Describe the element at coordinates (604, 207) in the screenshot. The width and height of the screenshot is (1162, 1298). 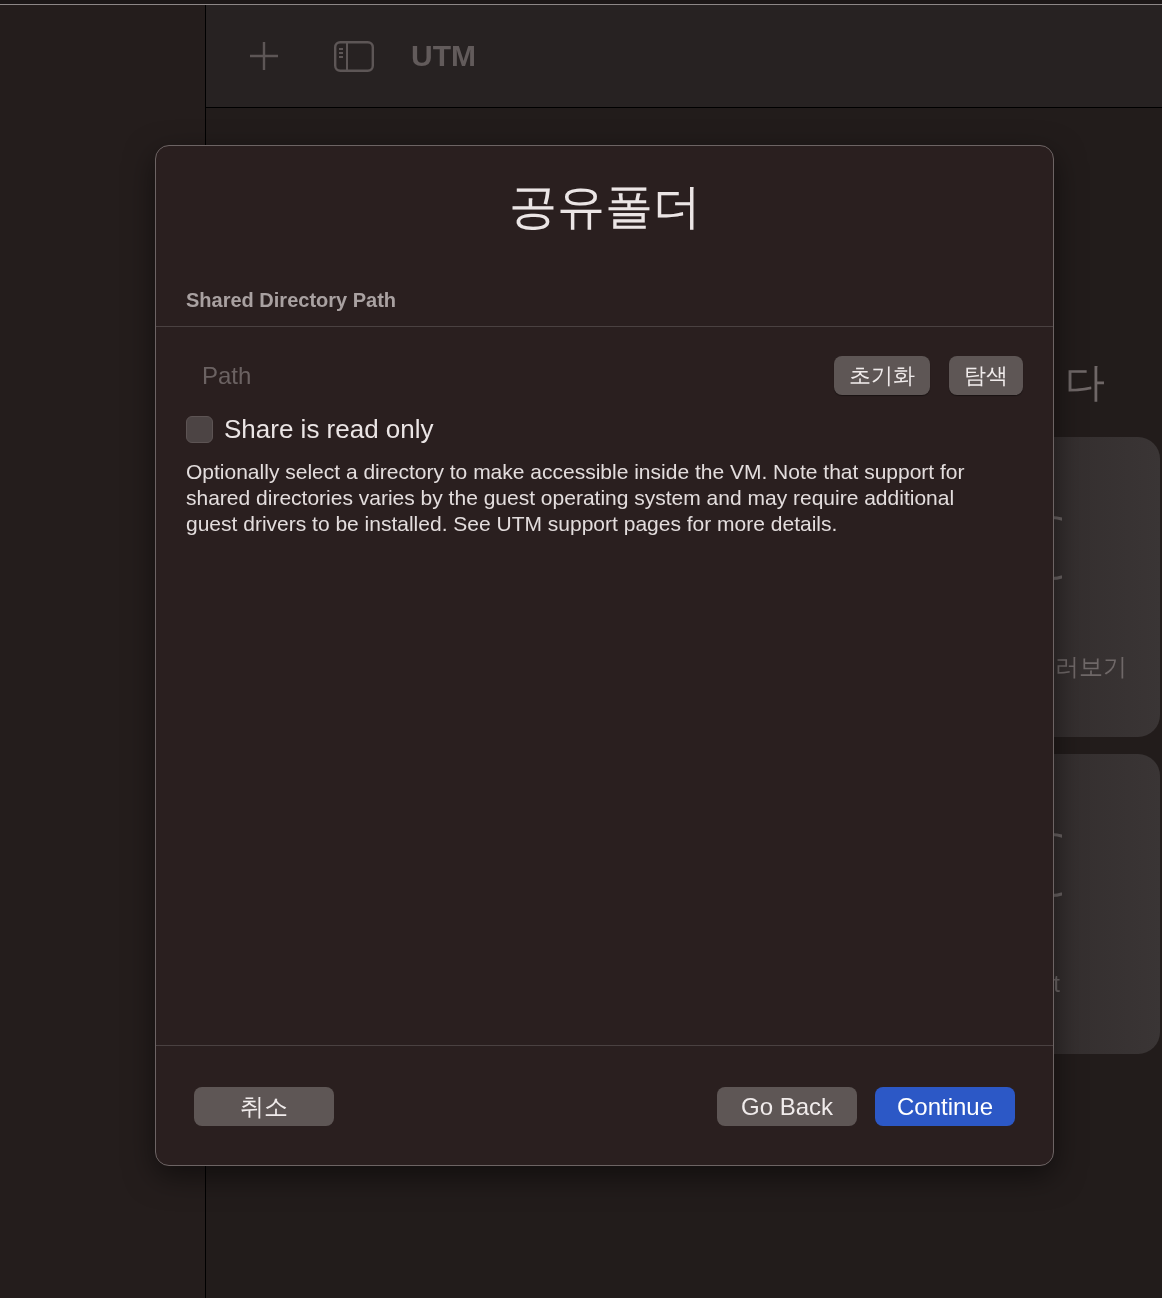
I see `dialog-title: 공유폴더` at that location.